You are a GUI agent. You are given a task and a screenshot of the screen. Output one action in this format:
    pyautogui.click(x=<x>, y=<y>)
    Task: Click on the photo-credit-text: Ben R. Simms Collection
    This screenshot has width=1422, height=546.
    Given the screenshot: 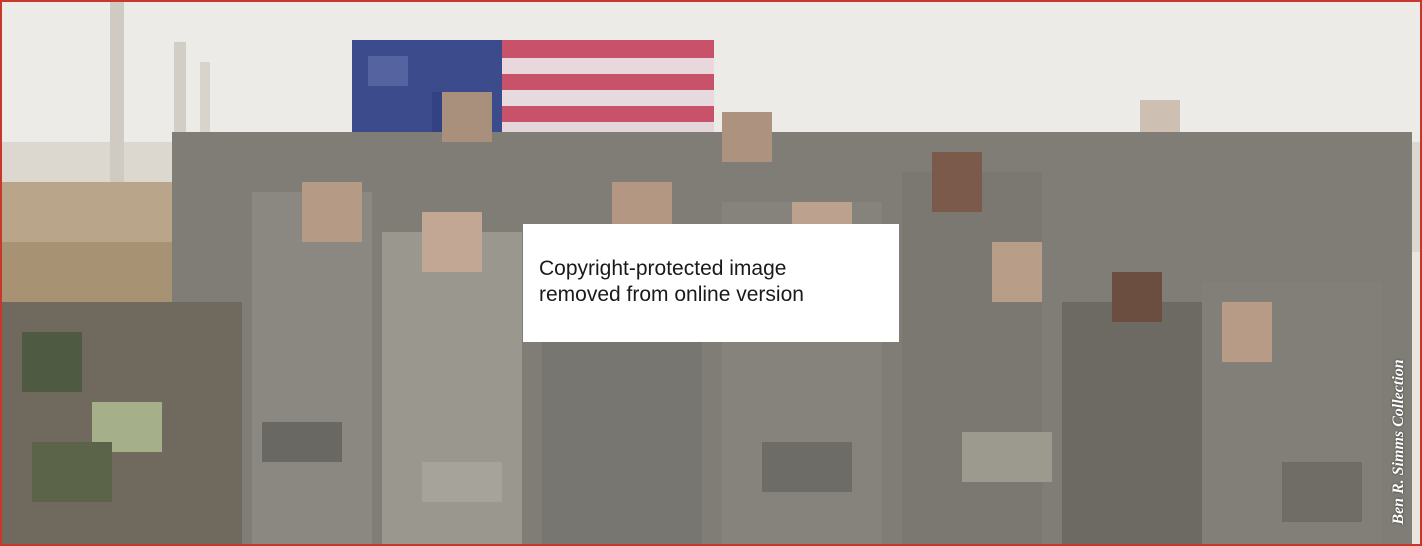 What is the action you would take?
    pyautogui.click(x=1398, y=442)
    